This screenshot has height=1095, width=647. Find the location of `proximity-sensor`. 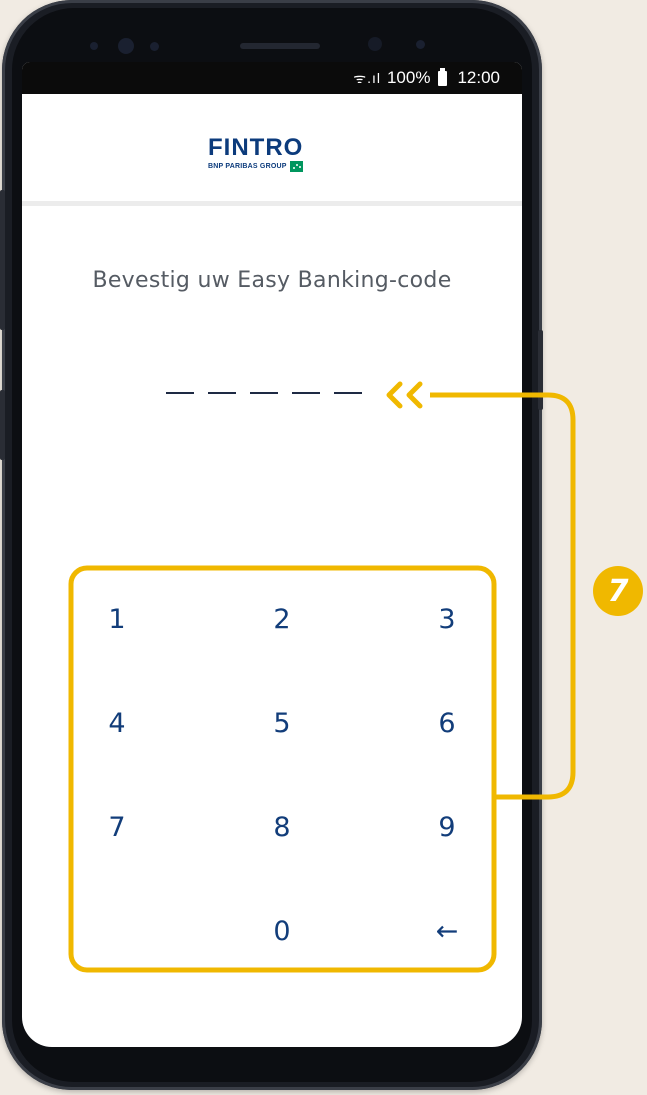

proximity-sensor is located at coordinates (154, 46).